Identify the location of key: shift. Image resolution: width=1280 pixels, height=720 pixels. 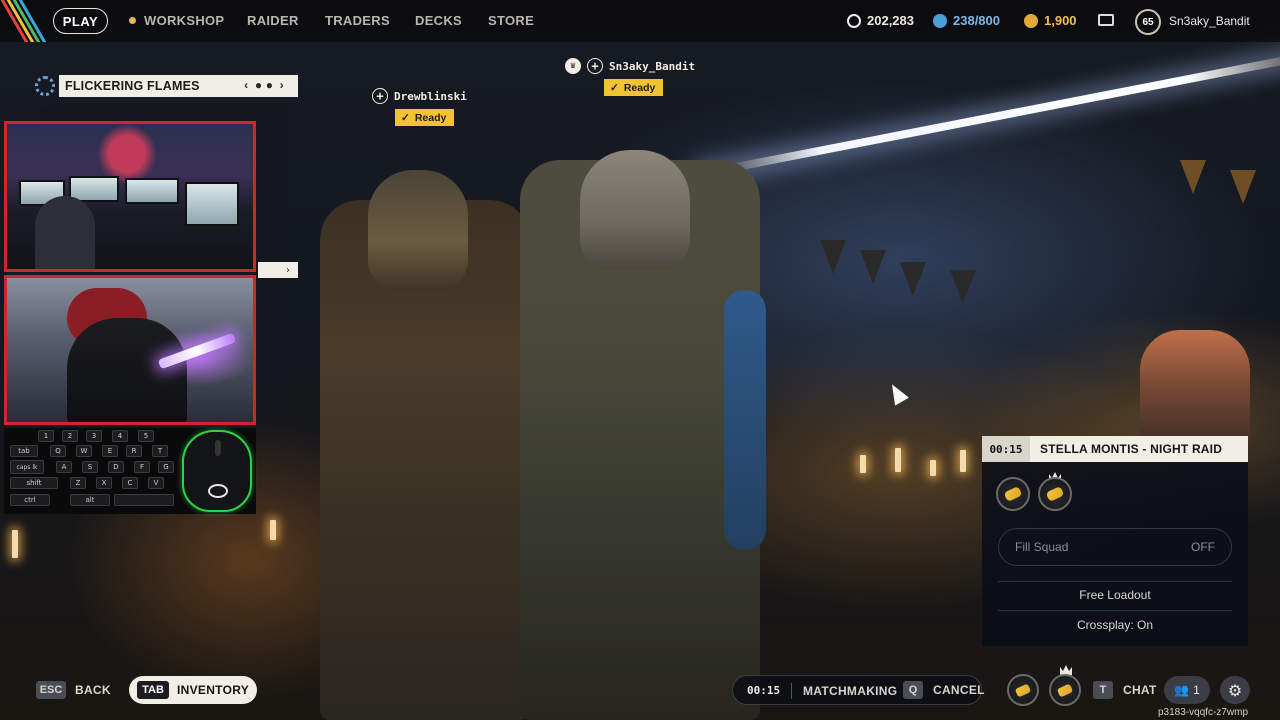
(34, 483).